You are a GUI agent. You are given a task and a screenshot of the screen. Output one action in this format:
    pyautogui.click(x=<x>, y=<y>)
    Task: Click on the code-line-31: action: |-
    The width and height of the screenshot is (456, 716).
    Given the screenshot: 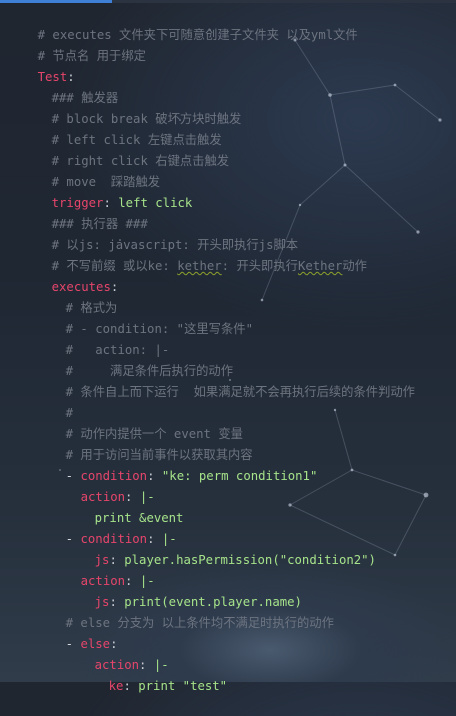 What is the action you would take?
    pyautogui.click(x=117, y=653)
    